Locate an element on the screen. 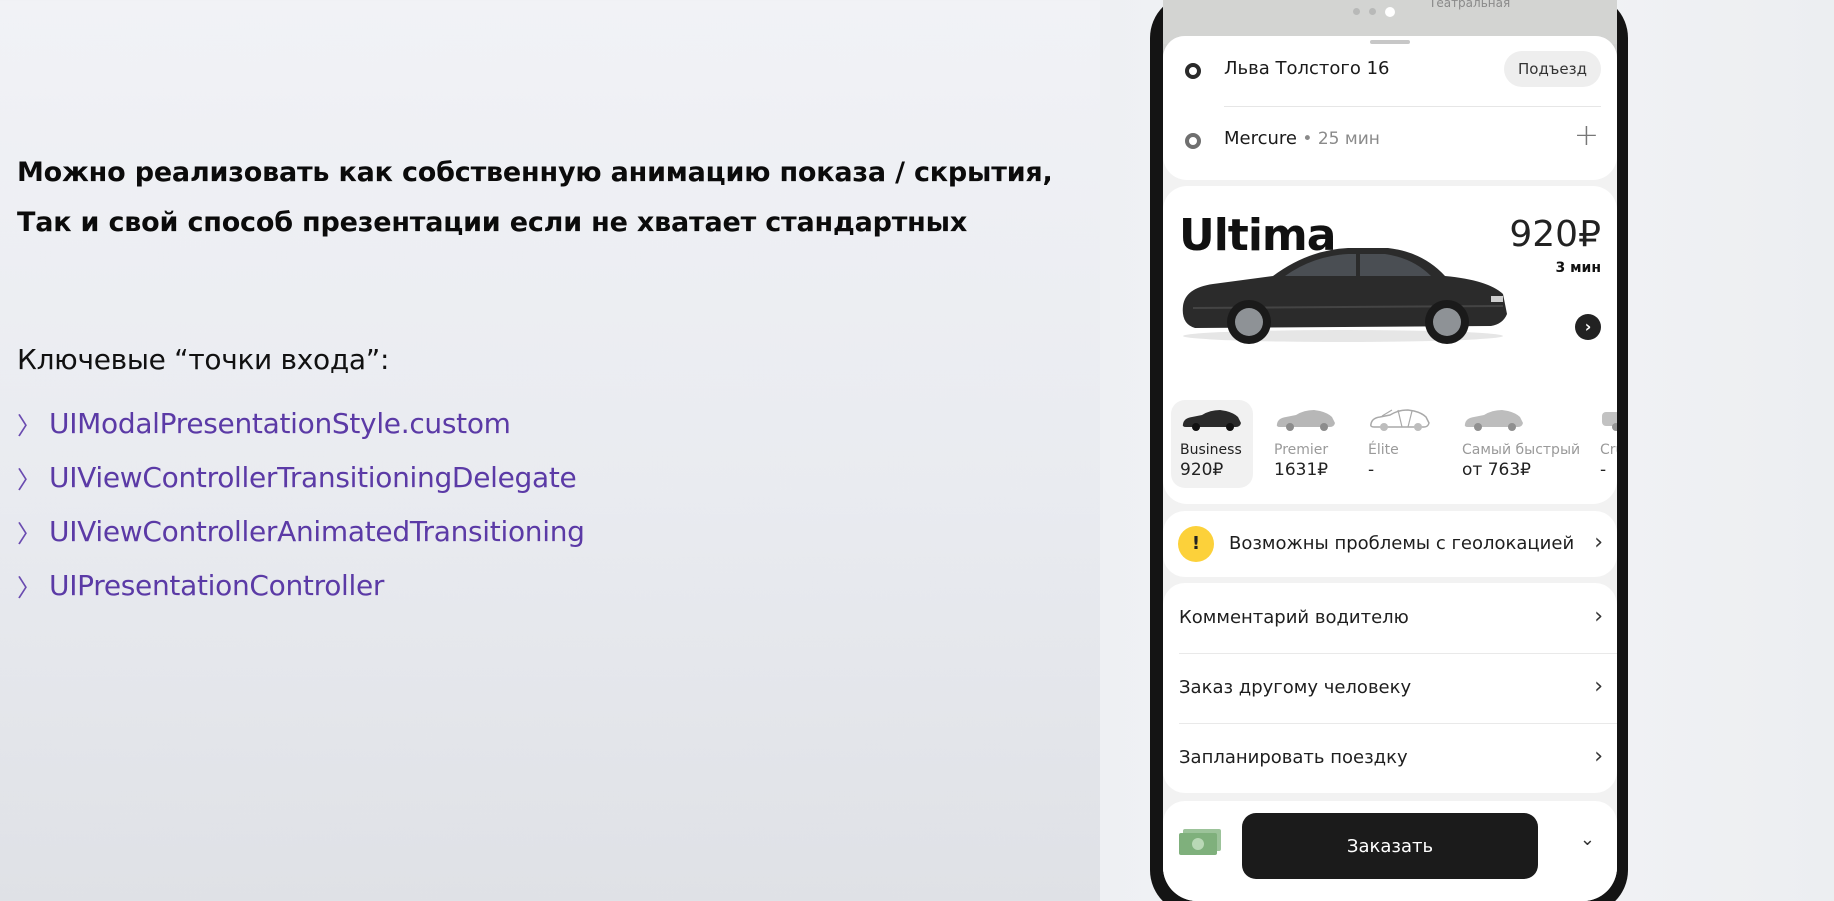 Image resolution: width=1834 pixels, height=901 pixels. order-bar: Заказать ⌄ is located at coordinates (1390, 851).